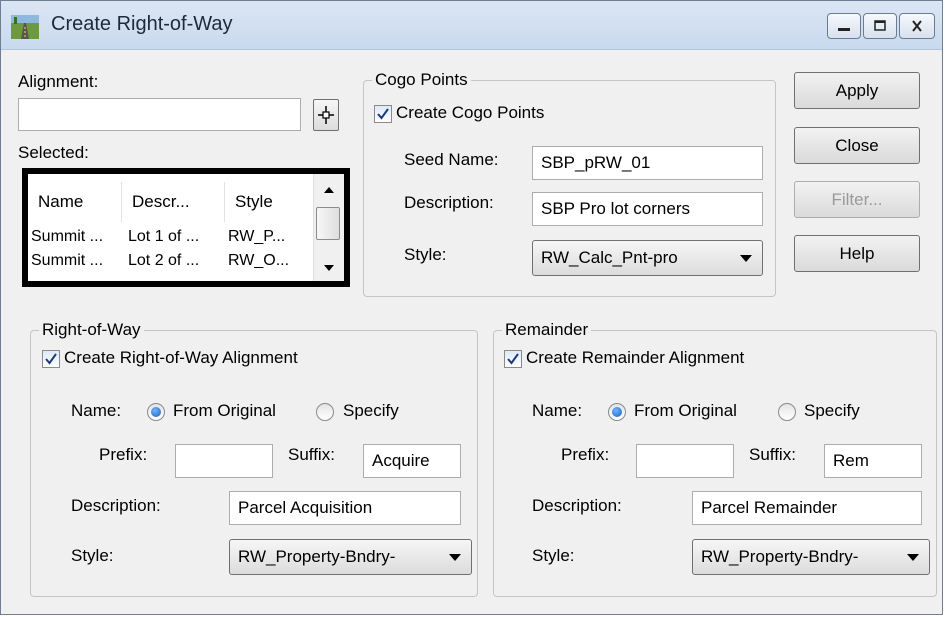 The width and height of the screenshot is (945, 617). I want to click on cogo-style-value: RW_Calc_Pnt-pro, so click(609, 257).